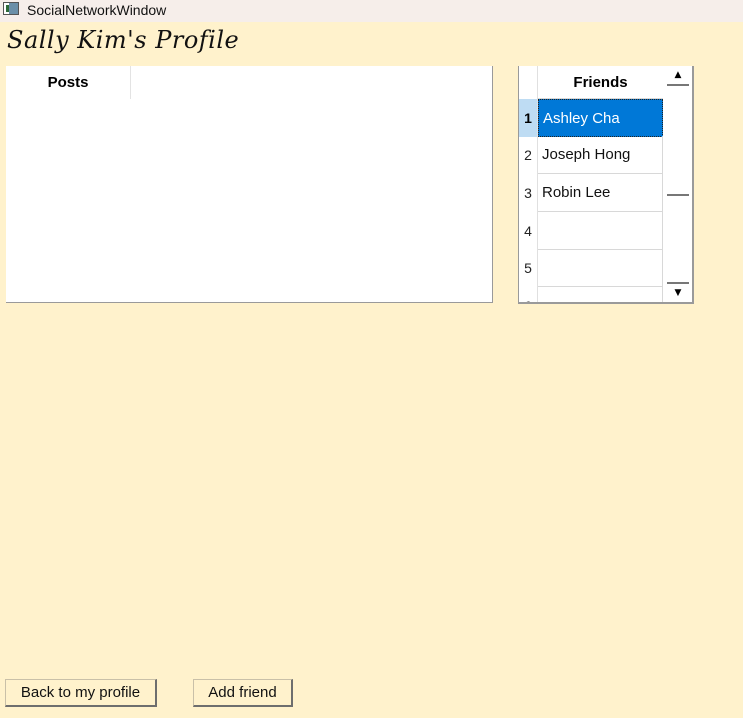 Image resolution: width=743 pixels, height=718 pixels. I want to click on friend-row-6: 6, so click(591, 294).